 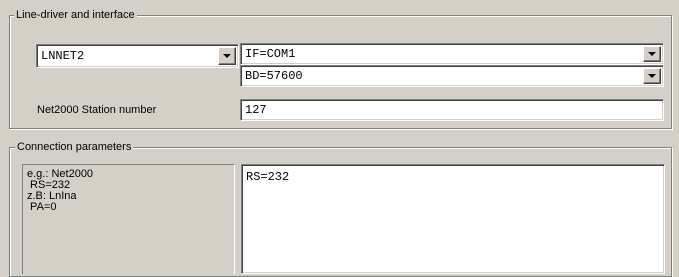 What do you see at coordinates (452, 110) in the screenshot?
I see `station-number-input: 127` at bounding box center [452, 110].